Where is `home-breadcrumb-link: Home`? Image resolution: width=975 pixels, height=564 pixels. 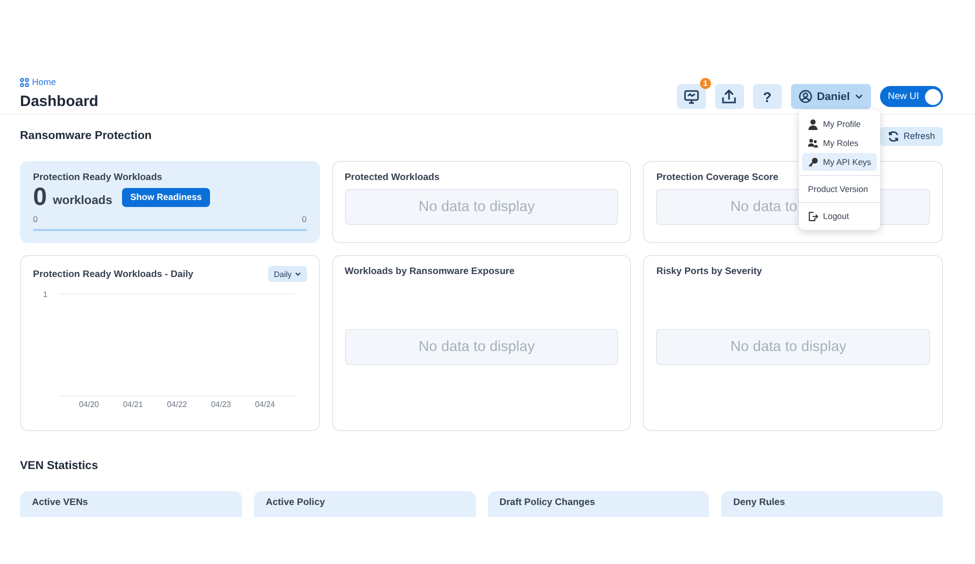
home-breadcrumb-link: Home is located at coordinates (59, 82).